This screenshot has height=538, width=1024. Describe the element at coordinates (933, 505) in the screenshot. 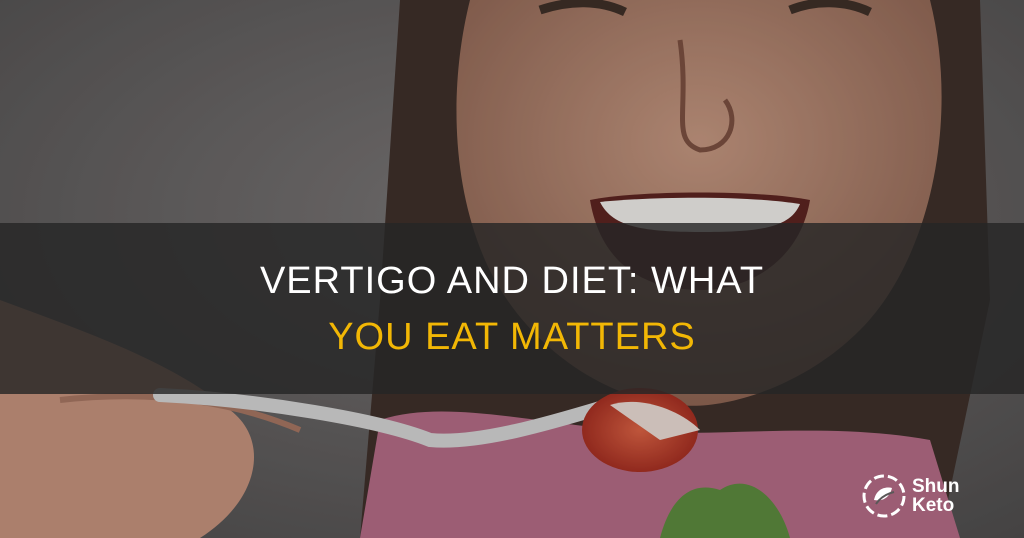

I see `brand-name-line-2: Keto` at that location.